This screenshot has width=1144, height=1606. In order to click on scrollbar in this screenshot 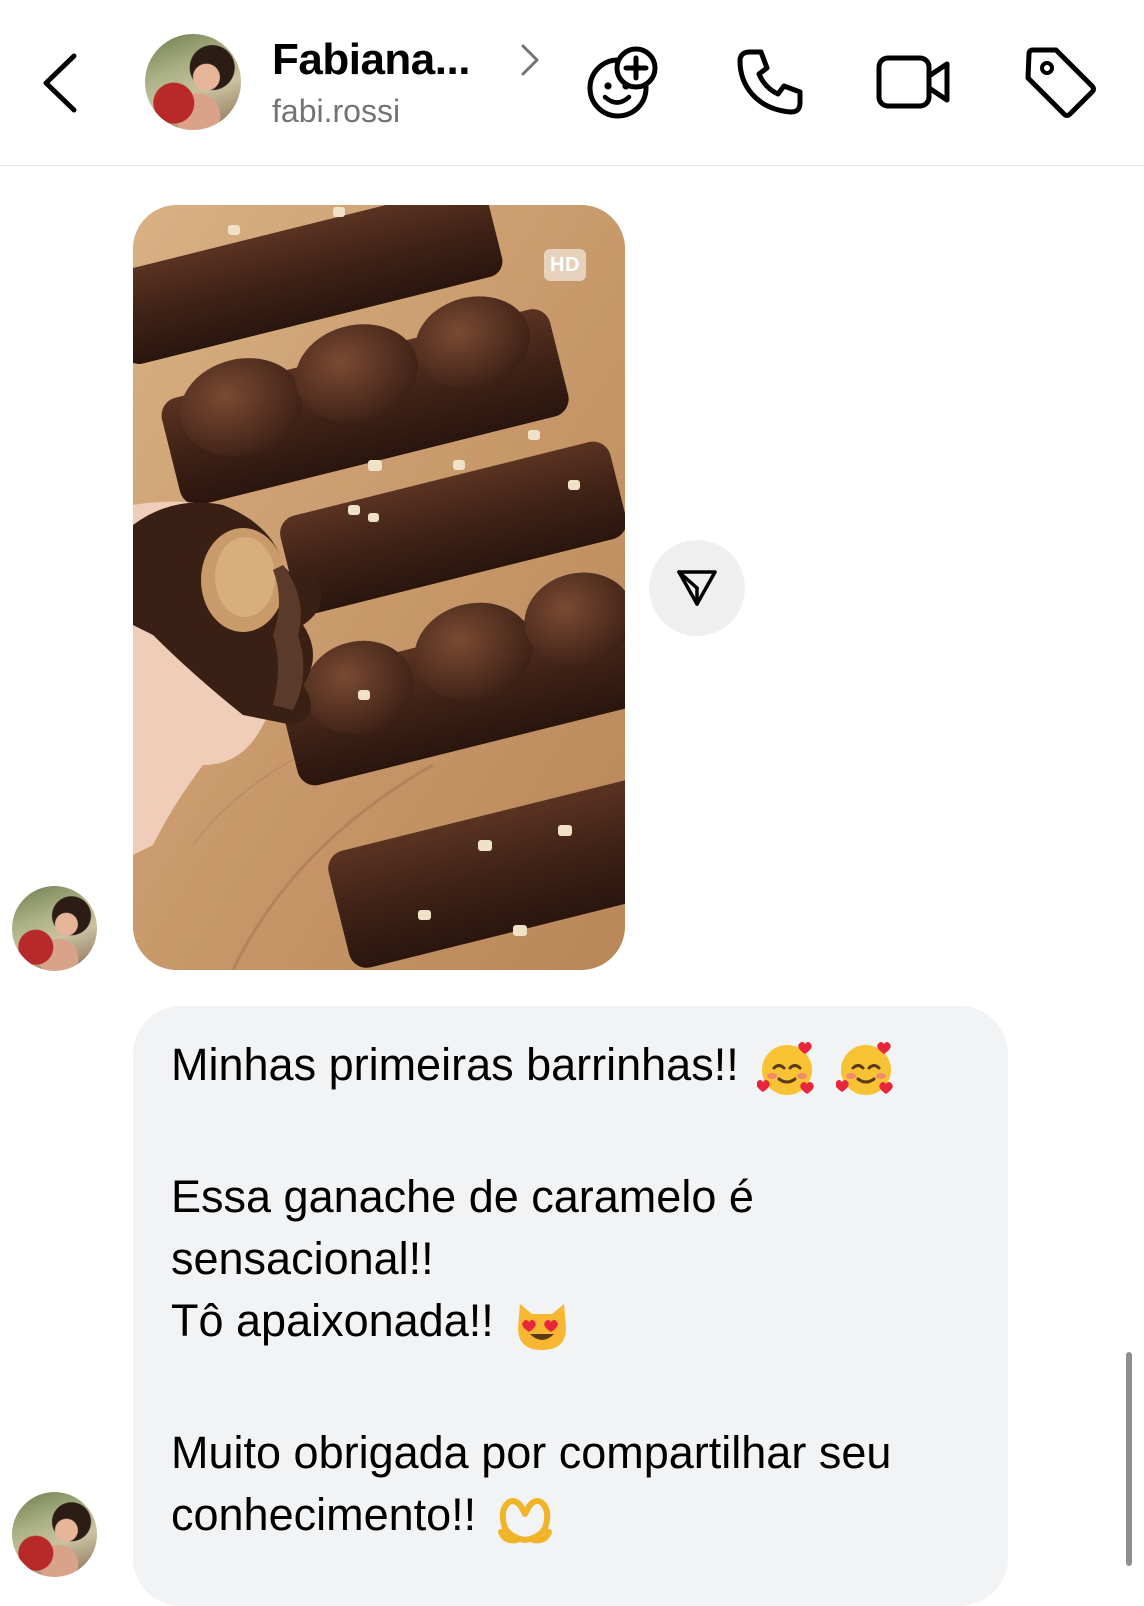, I will do `click(1129, 1459)`.